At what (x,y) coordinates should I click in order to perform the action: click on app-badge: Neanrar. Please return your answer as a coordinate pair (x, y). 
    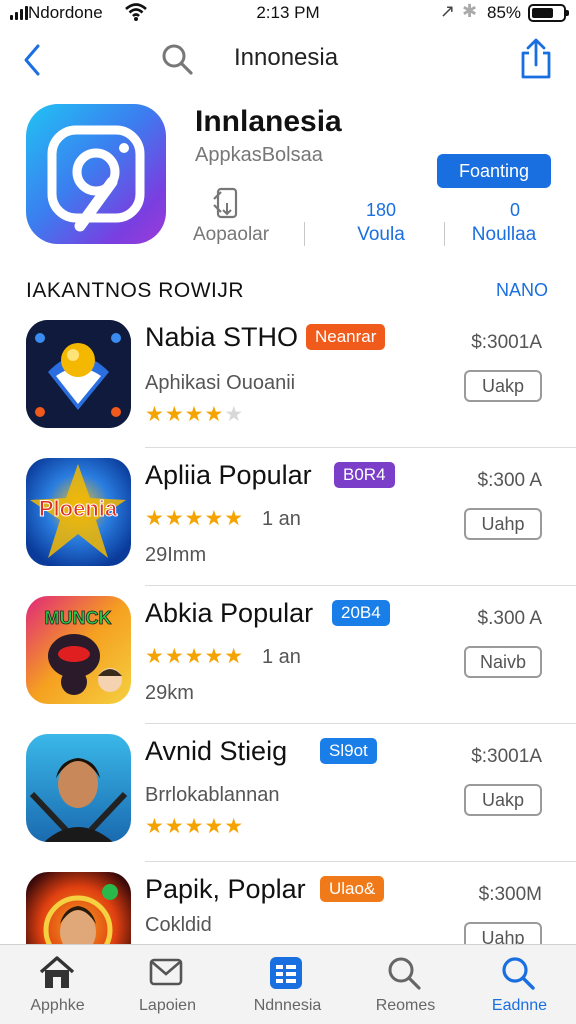
    Looking at the image, I should click on (346, 337).